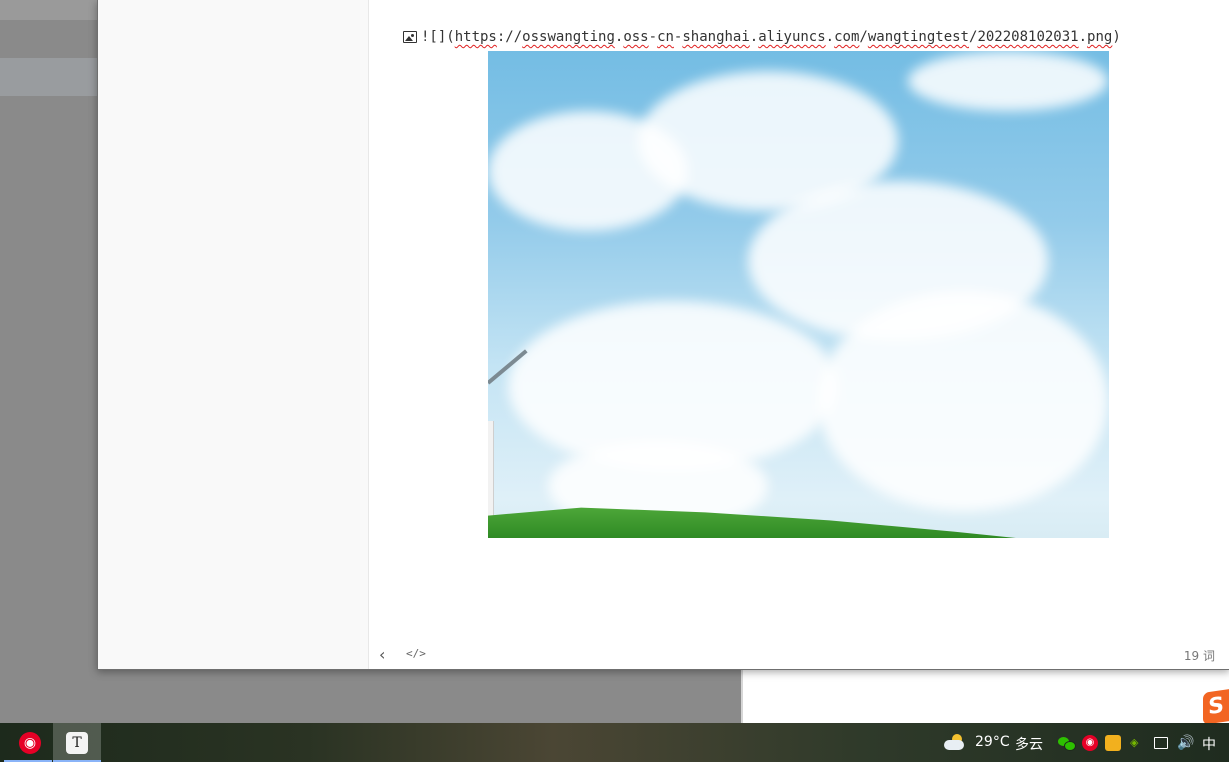 The image size is (1229, 762). I want to click on ime-mode-indicator: 中, so click(1209, 744).